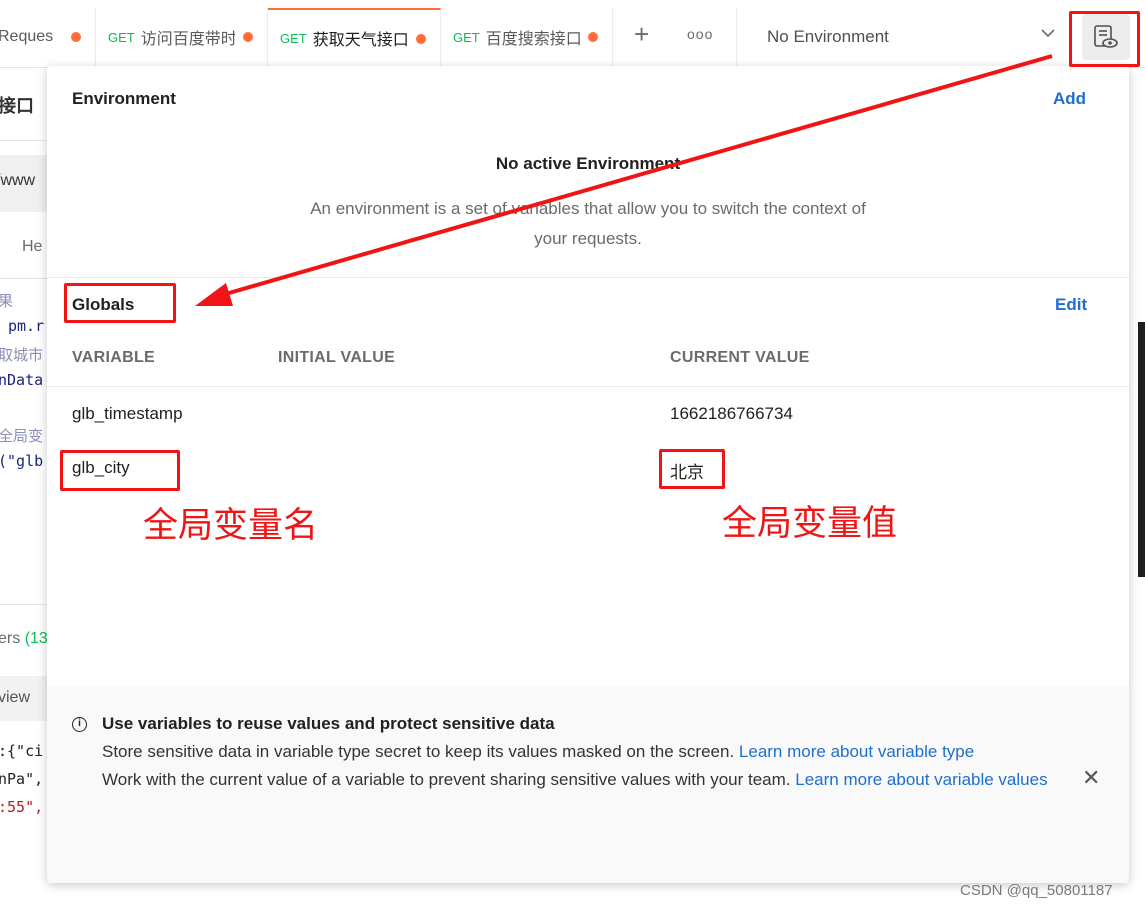 The width and height of the screenshot is (1145, 910). I want to click on tab-name: Reques, so click(27, 36).